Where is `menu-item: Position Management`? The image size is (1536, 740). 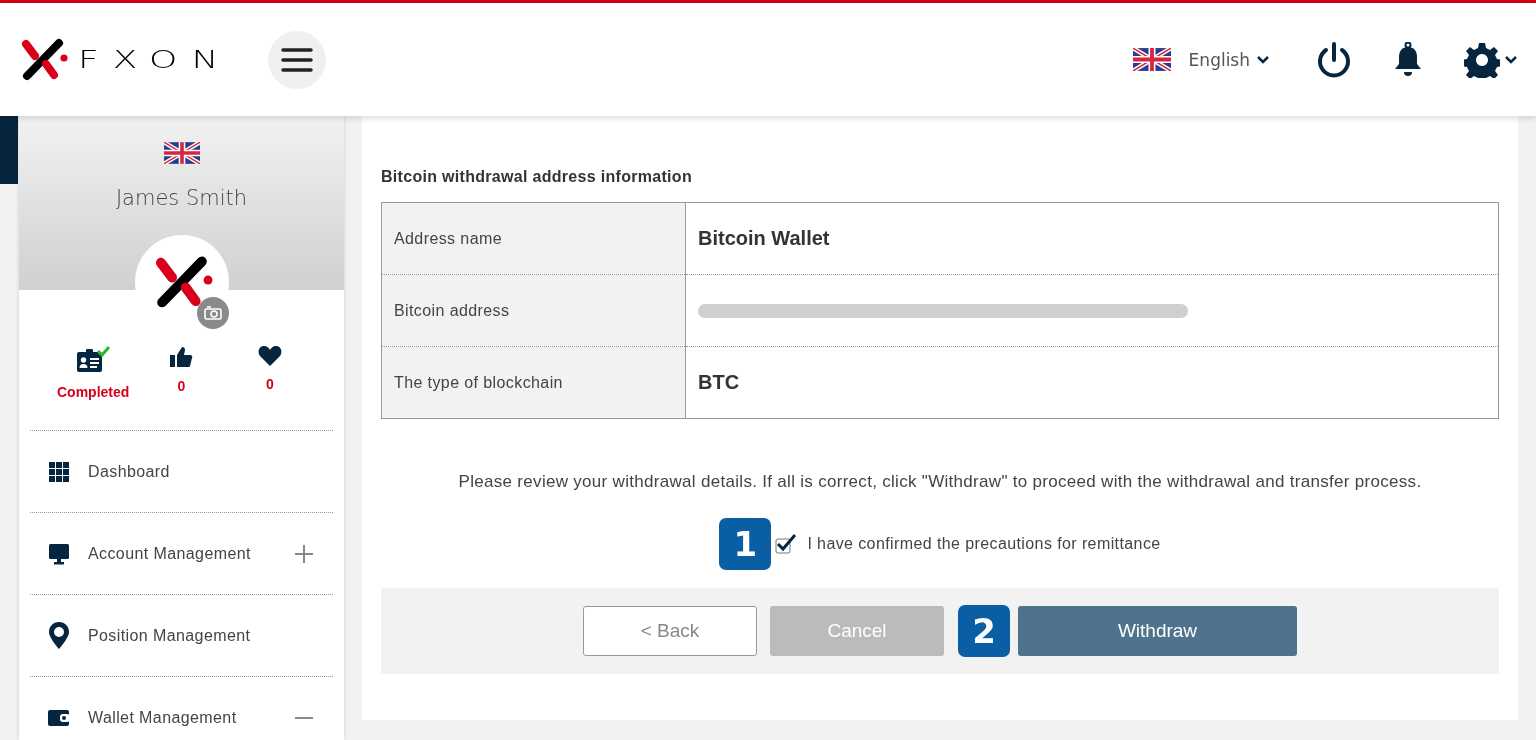 menu-item: Position Management is located at coordinates (181, 635).